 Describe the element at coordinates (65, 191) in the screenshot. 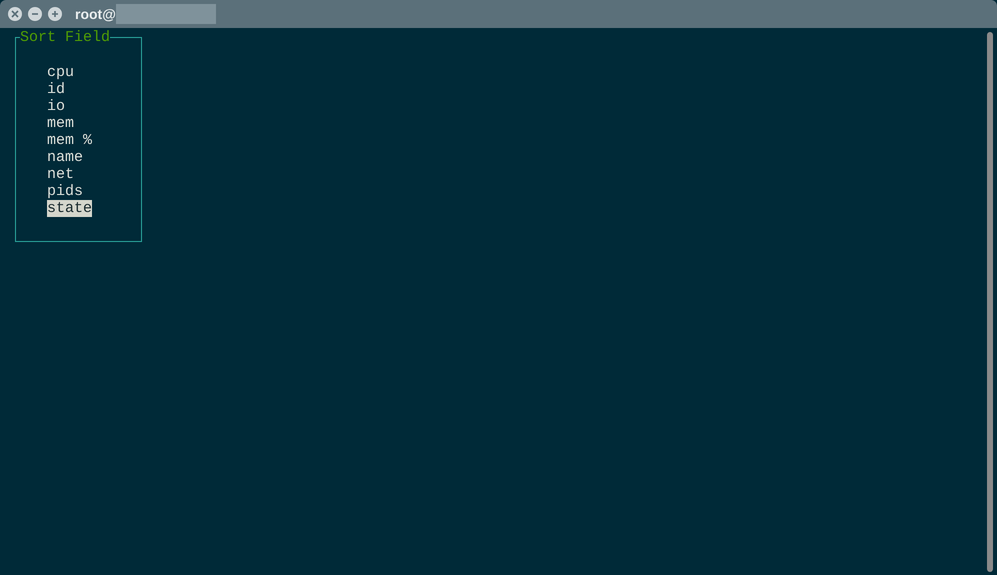

I see `sort-field-option: pids` at that location.